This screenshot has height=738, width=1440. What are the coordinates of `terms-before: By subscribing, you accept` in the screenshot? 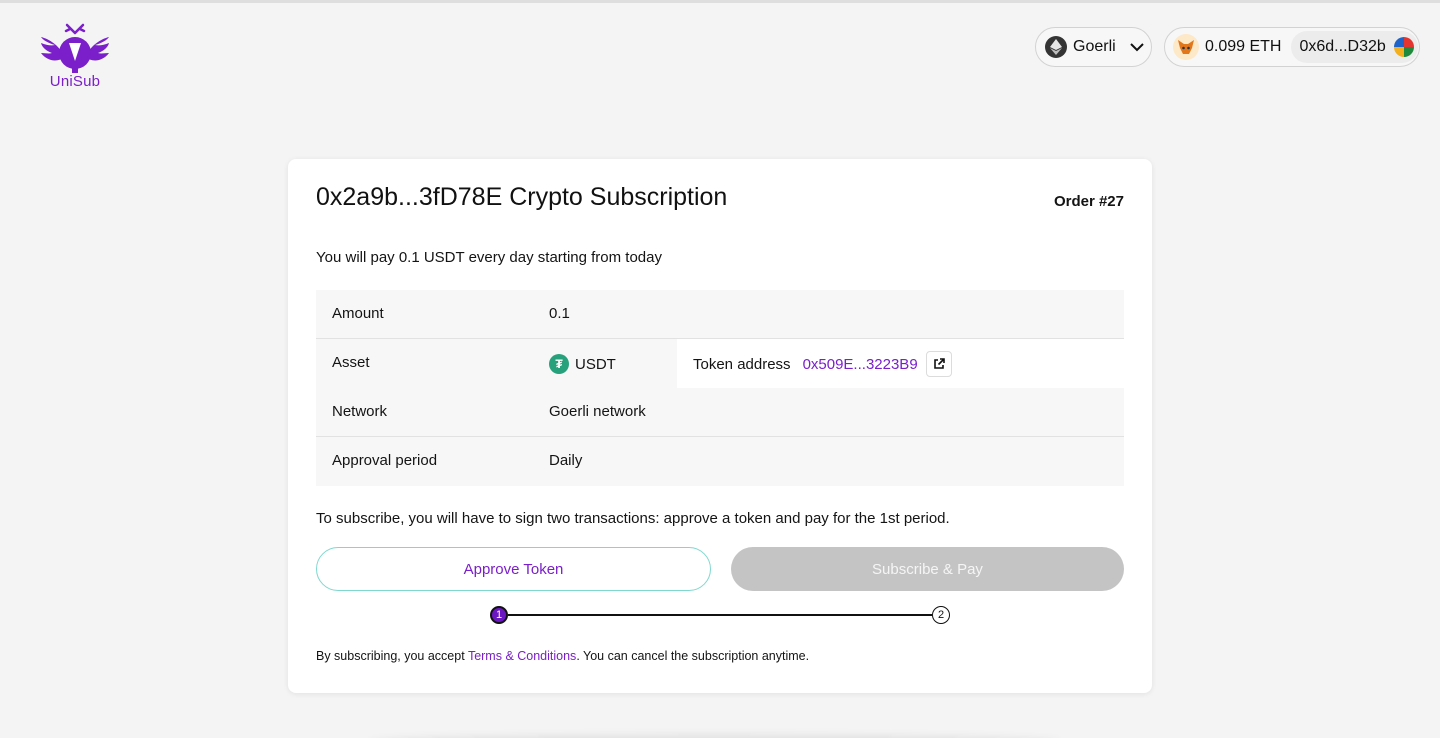 It's located at (392, 656).